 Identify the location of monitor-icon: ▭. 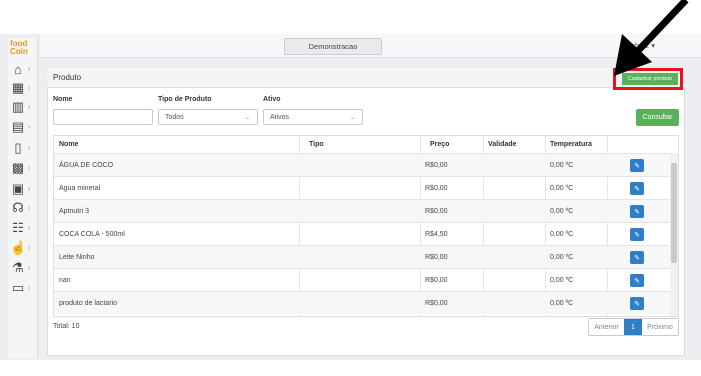
(18, 287).